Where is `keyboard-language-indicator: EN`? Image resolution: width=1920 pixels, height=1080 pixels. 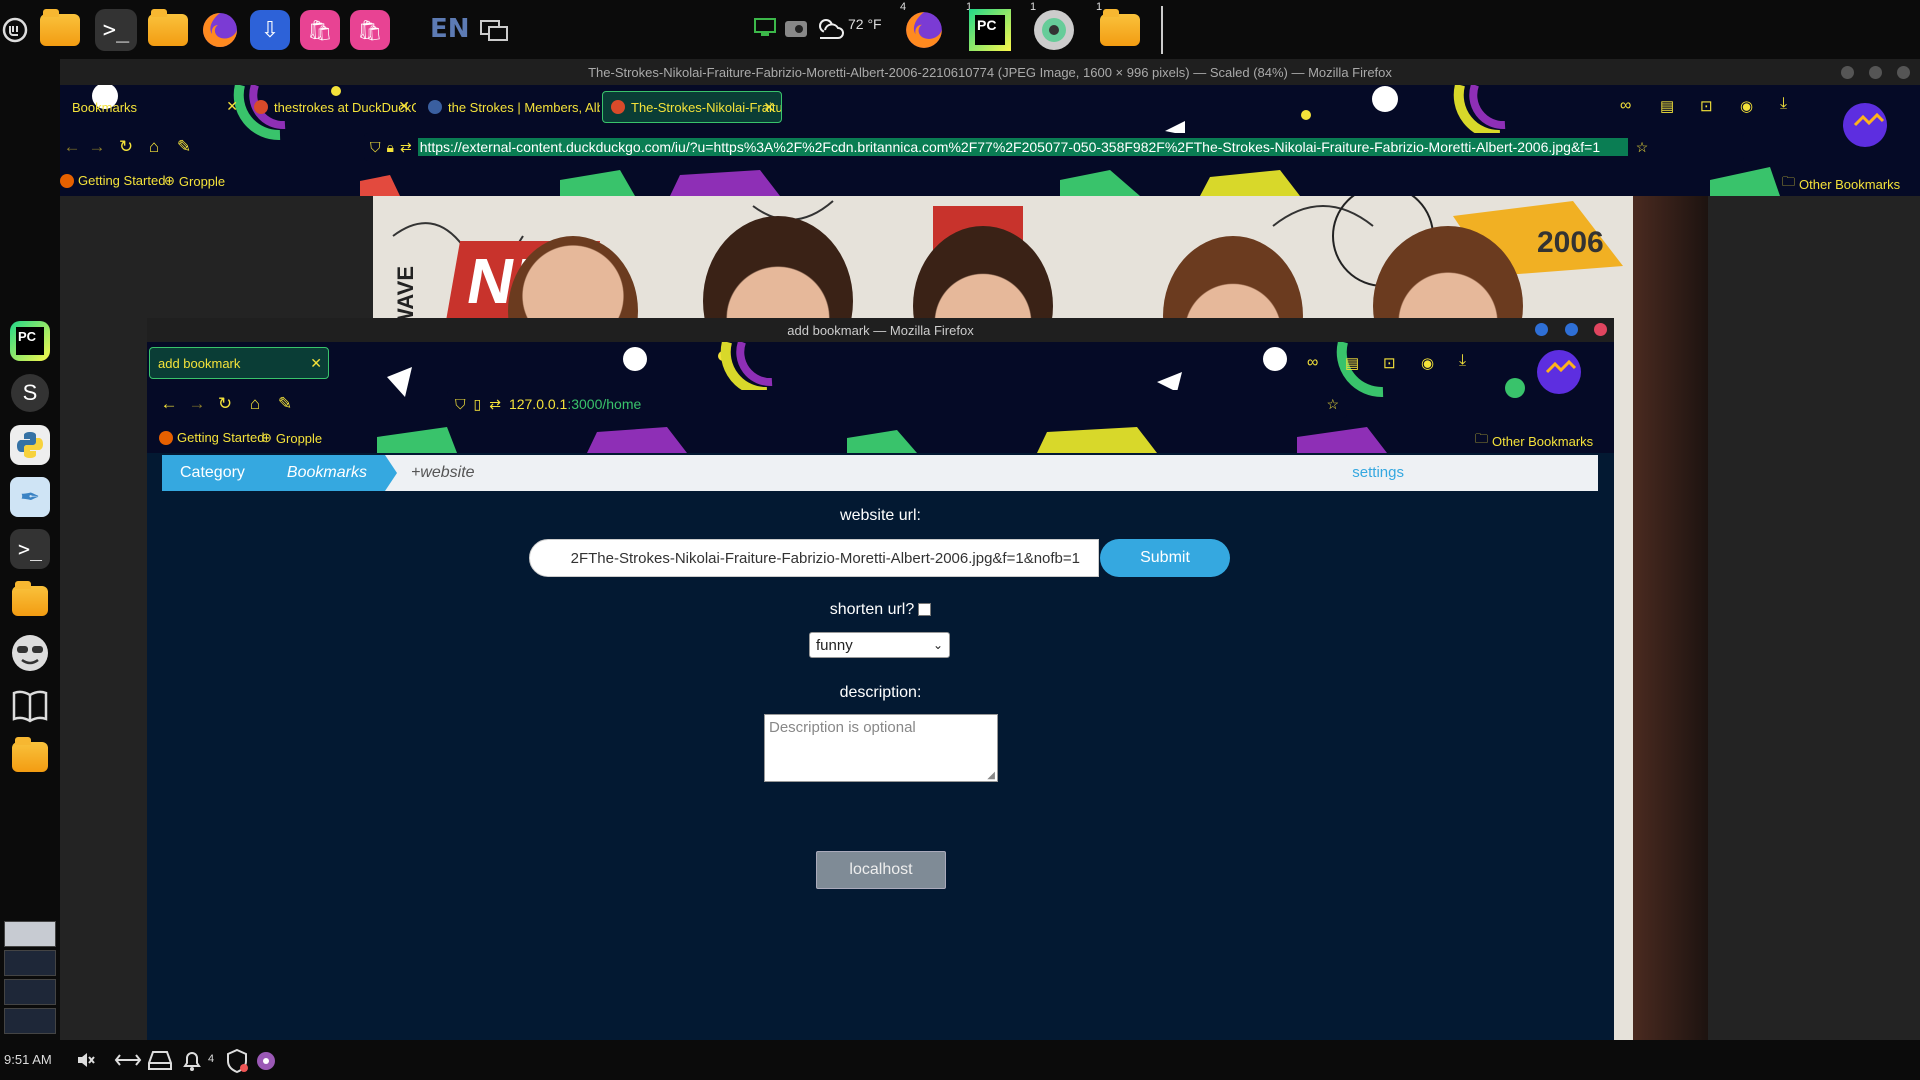 keyboard-language-indicator: EN is located at coordinates (450, 29).